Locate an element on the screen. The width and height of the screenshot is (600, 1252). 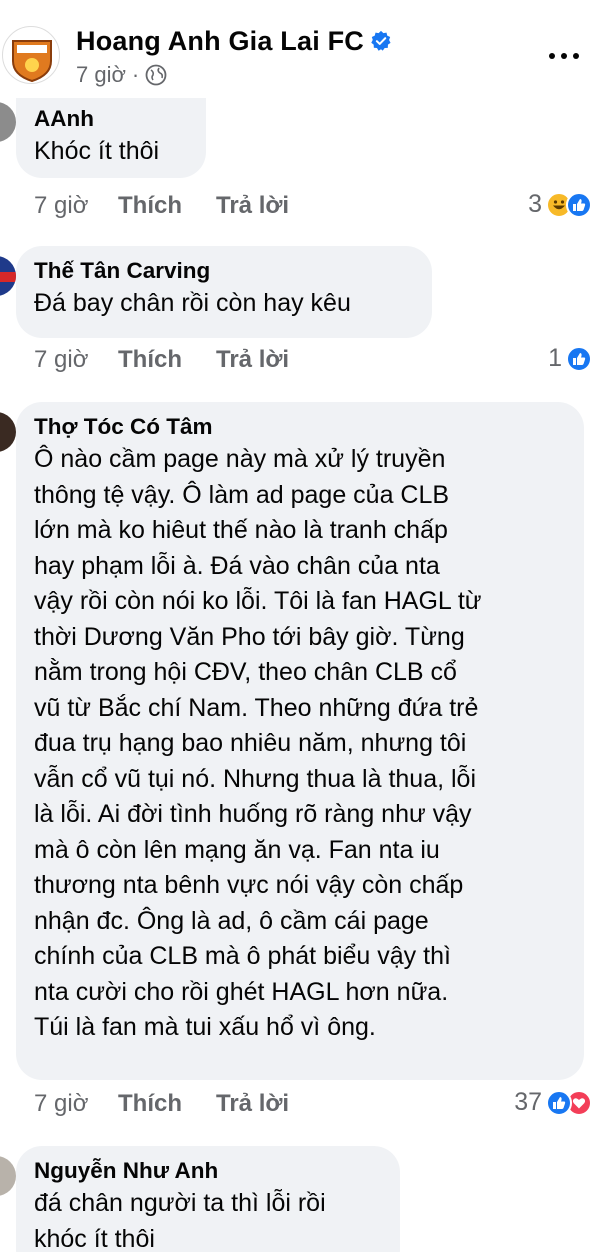
comment-line: đá chân người ta thì lỗi rồi is located at coordinates (180, 1203).